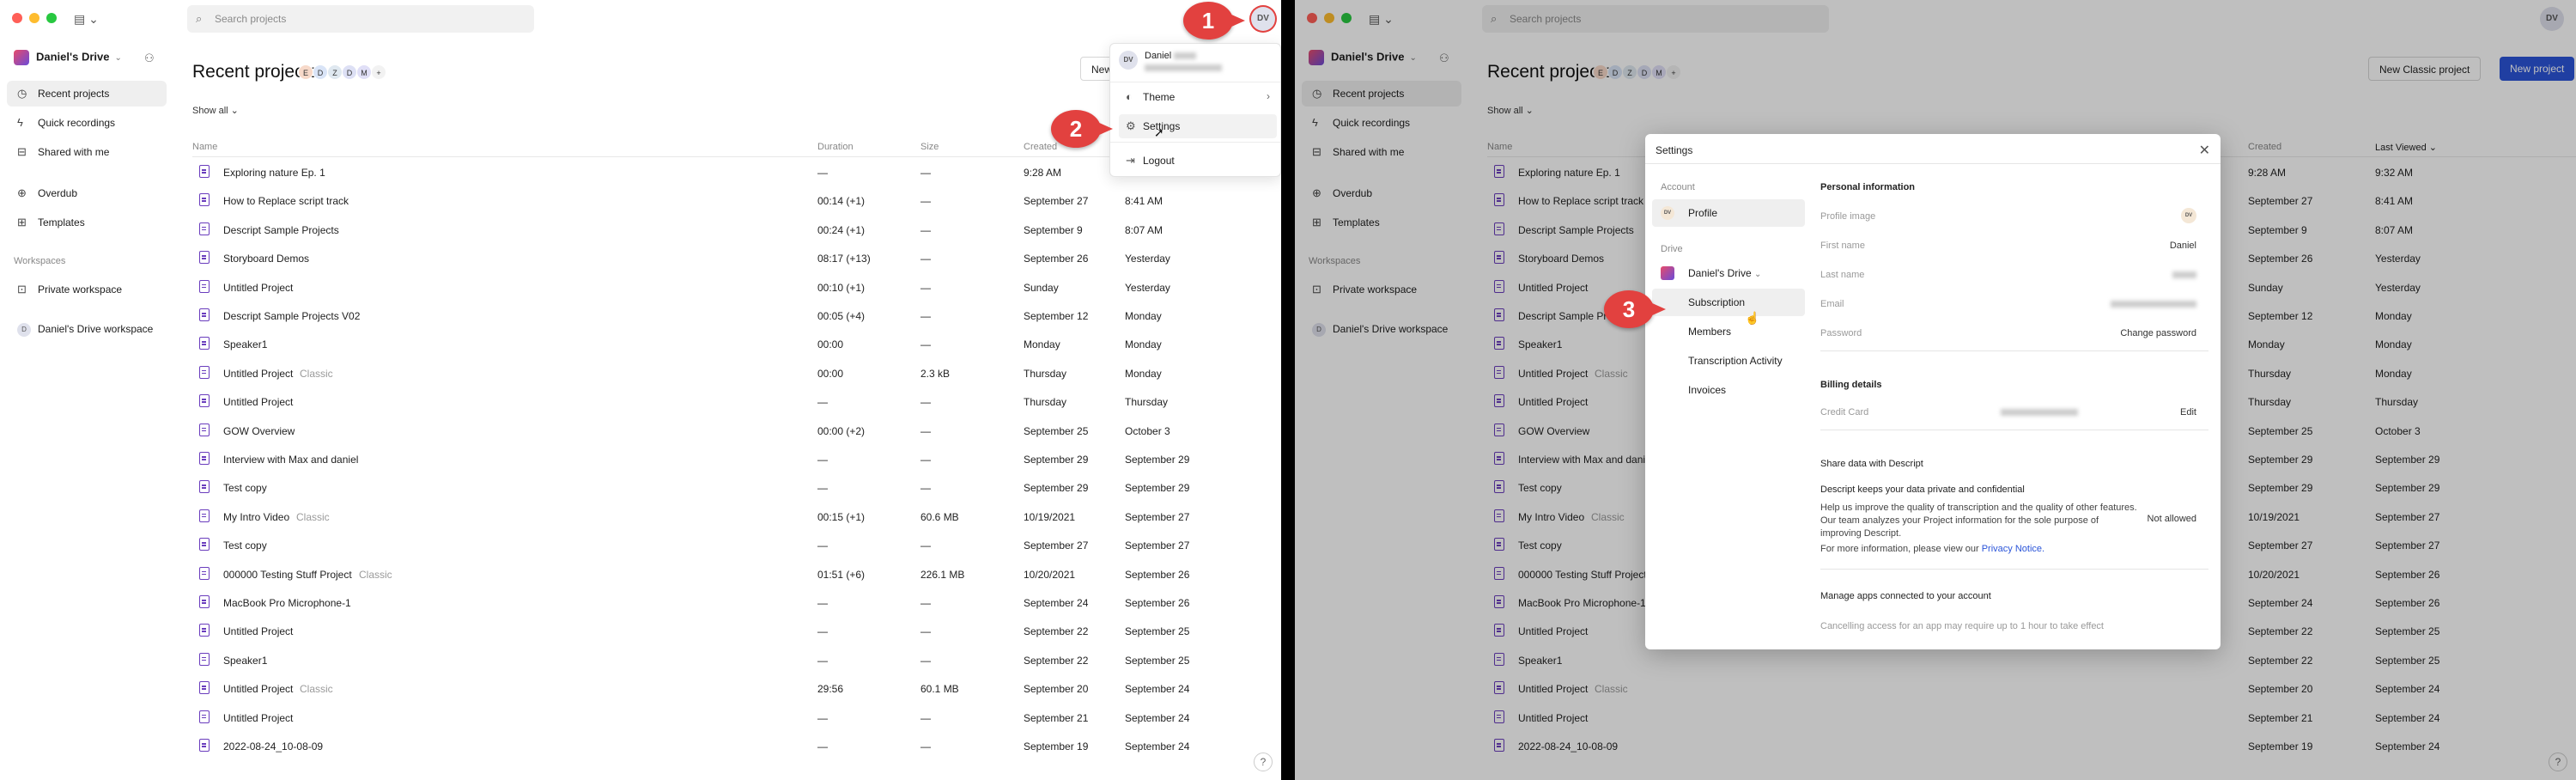  What do you see at coordinates (1147, 431) in the screenshot?
I see `cell-viewed: October 3` at bounding box center [1147, 431].